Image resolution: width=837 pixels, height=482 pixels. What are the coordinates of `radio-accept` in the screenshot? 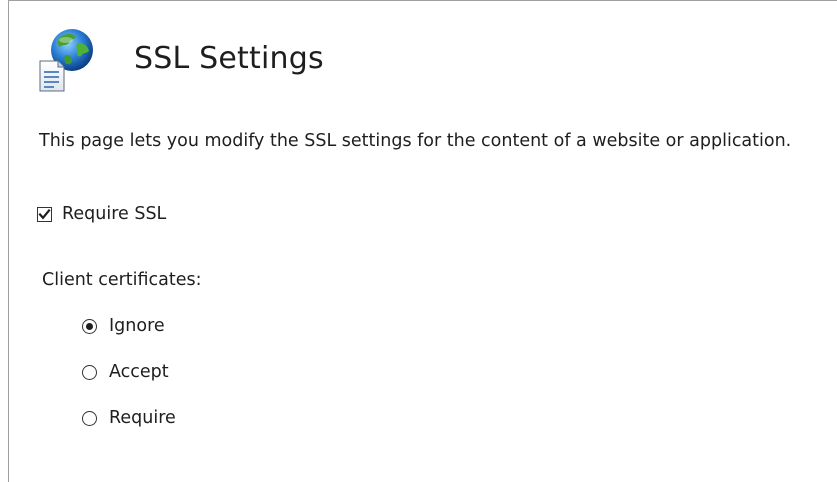 It's located at (89, 372).